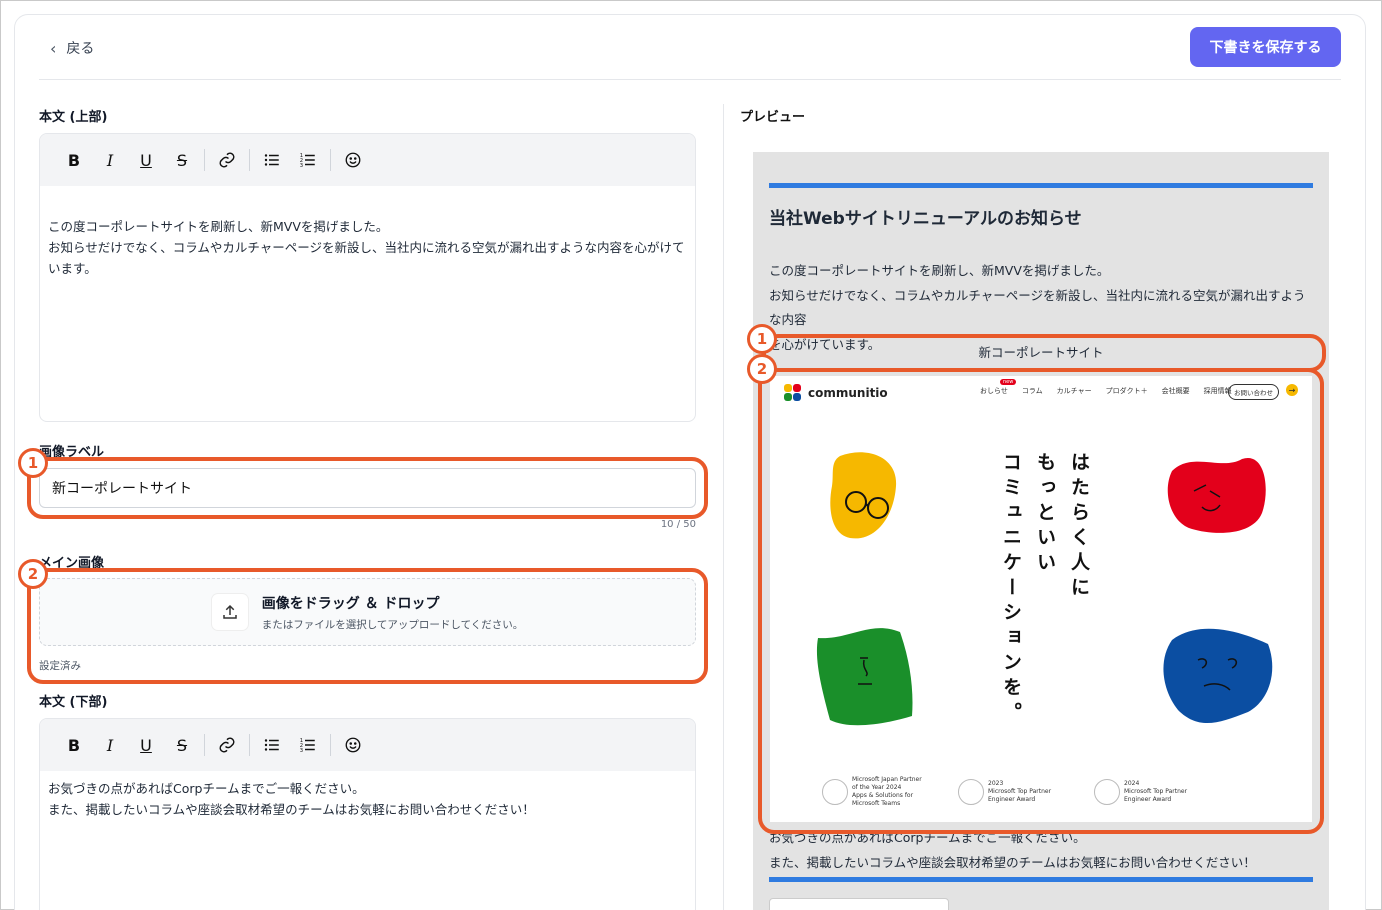 The image size is (1382, 910). Describe the element at coordinates (876, 803) in the screenshot. I see `award-line: Microsoft Teams` at that location.